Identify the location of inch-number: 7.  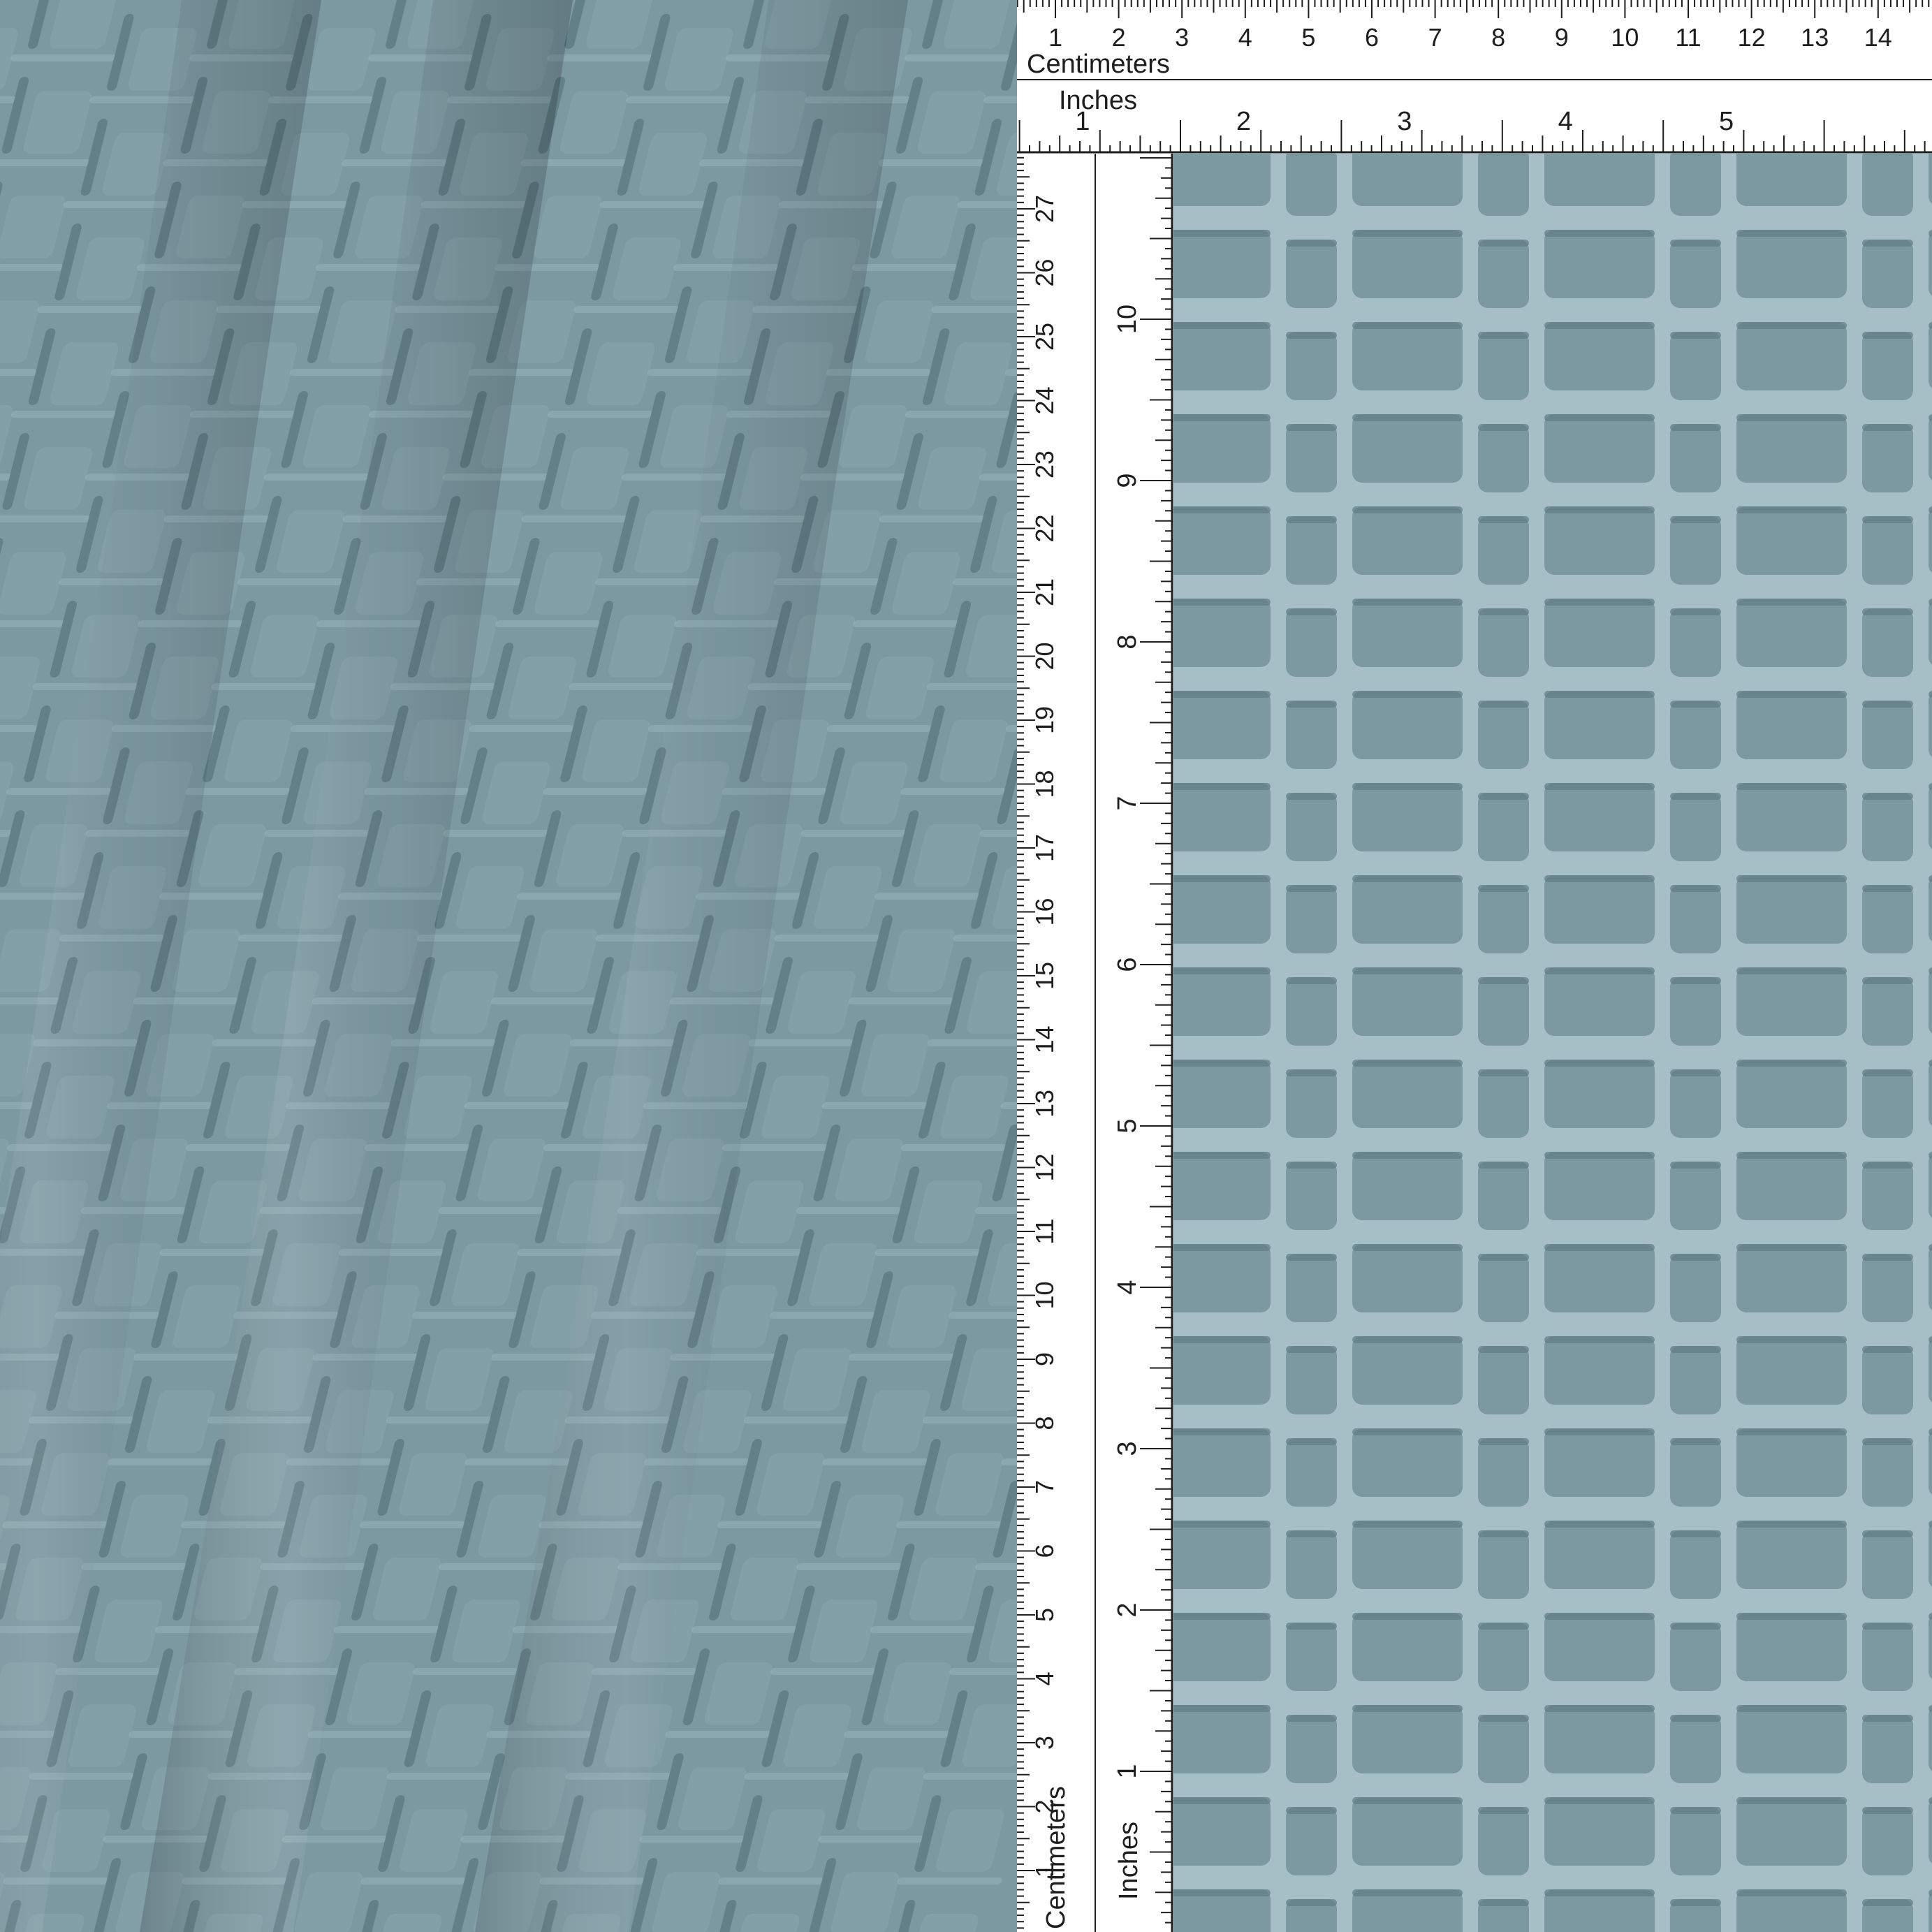
(1127, 803).